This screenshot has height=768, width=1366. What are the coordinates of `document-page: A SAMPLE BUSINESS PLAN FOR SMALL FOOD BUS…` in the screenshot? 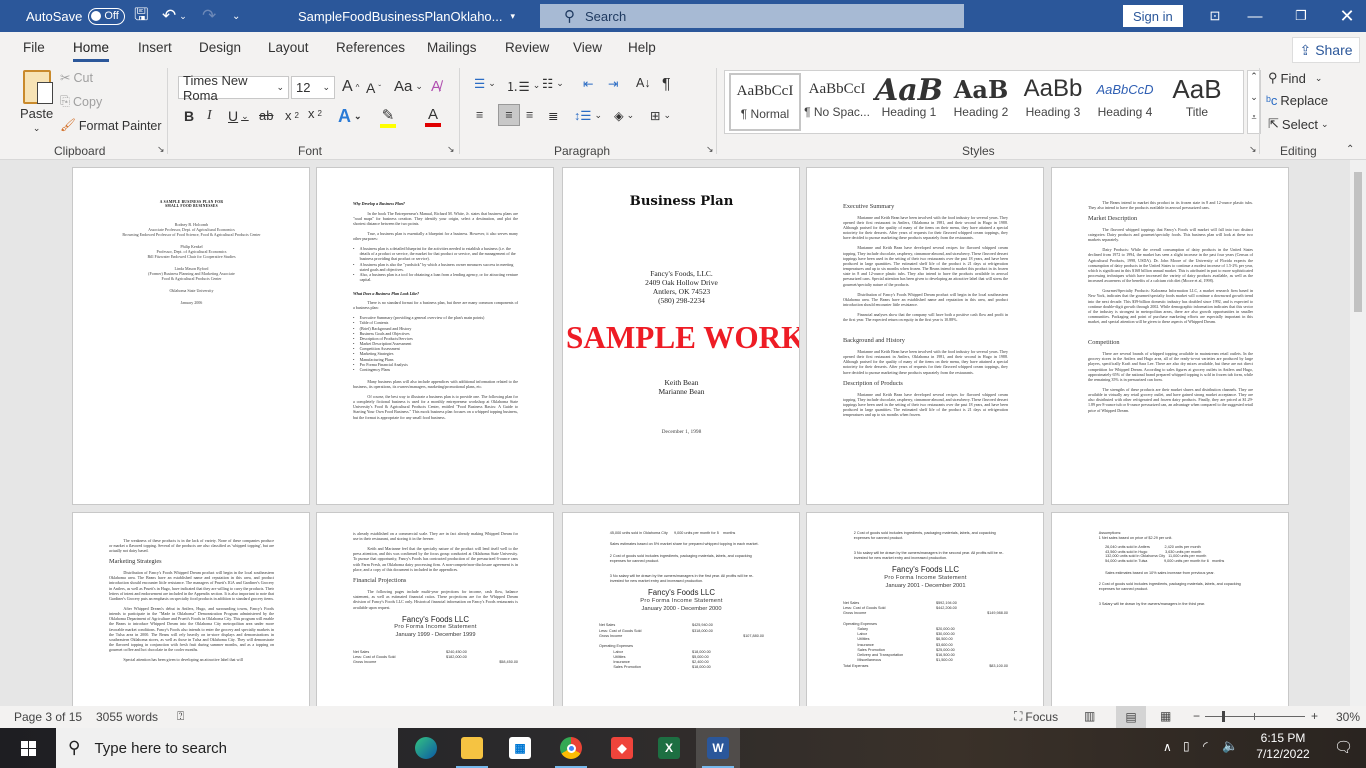 It's located at (191, 336).